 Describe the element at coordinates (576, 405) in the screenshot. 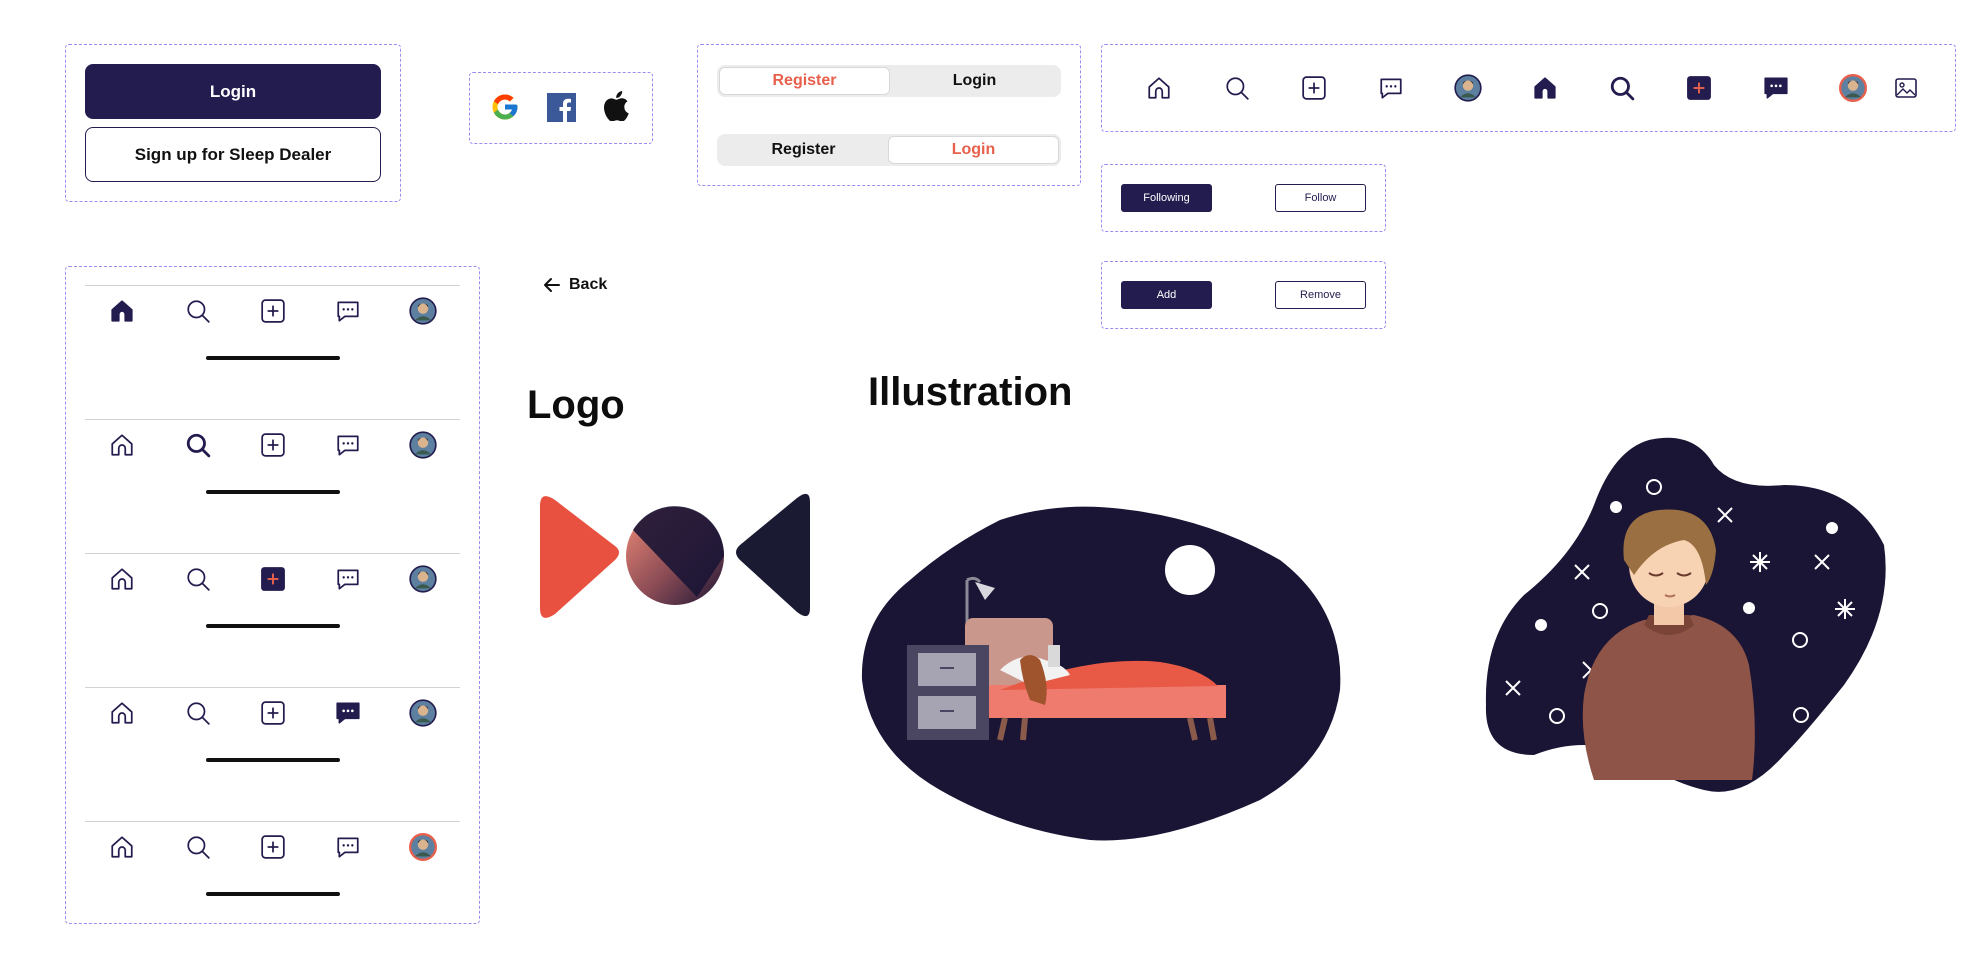

I see `logo-section-title: Logo` at that location.